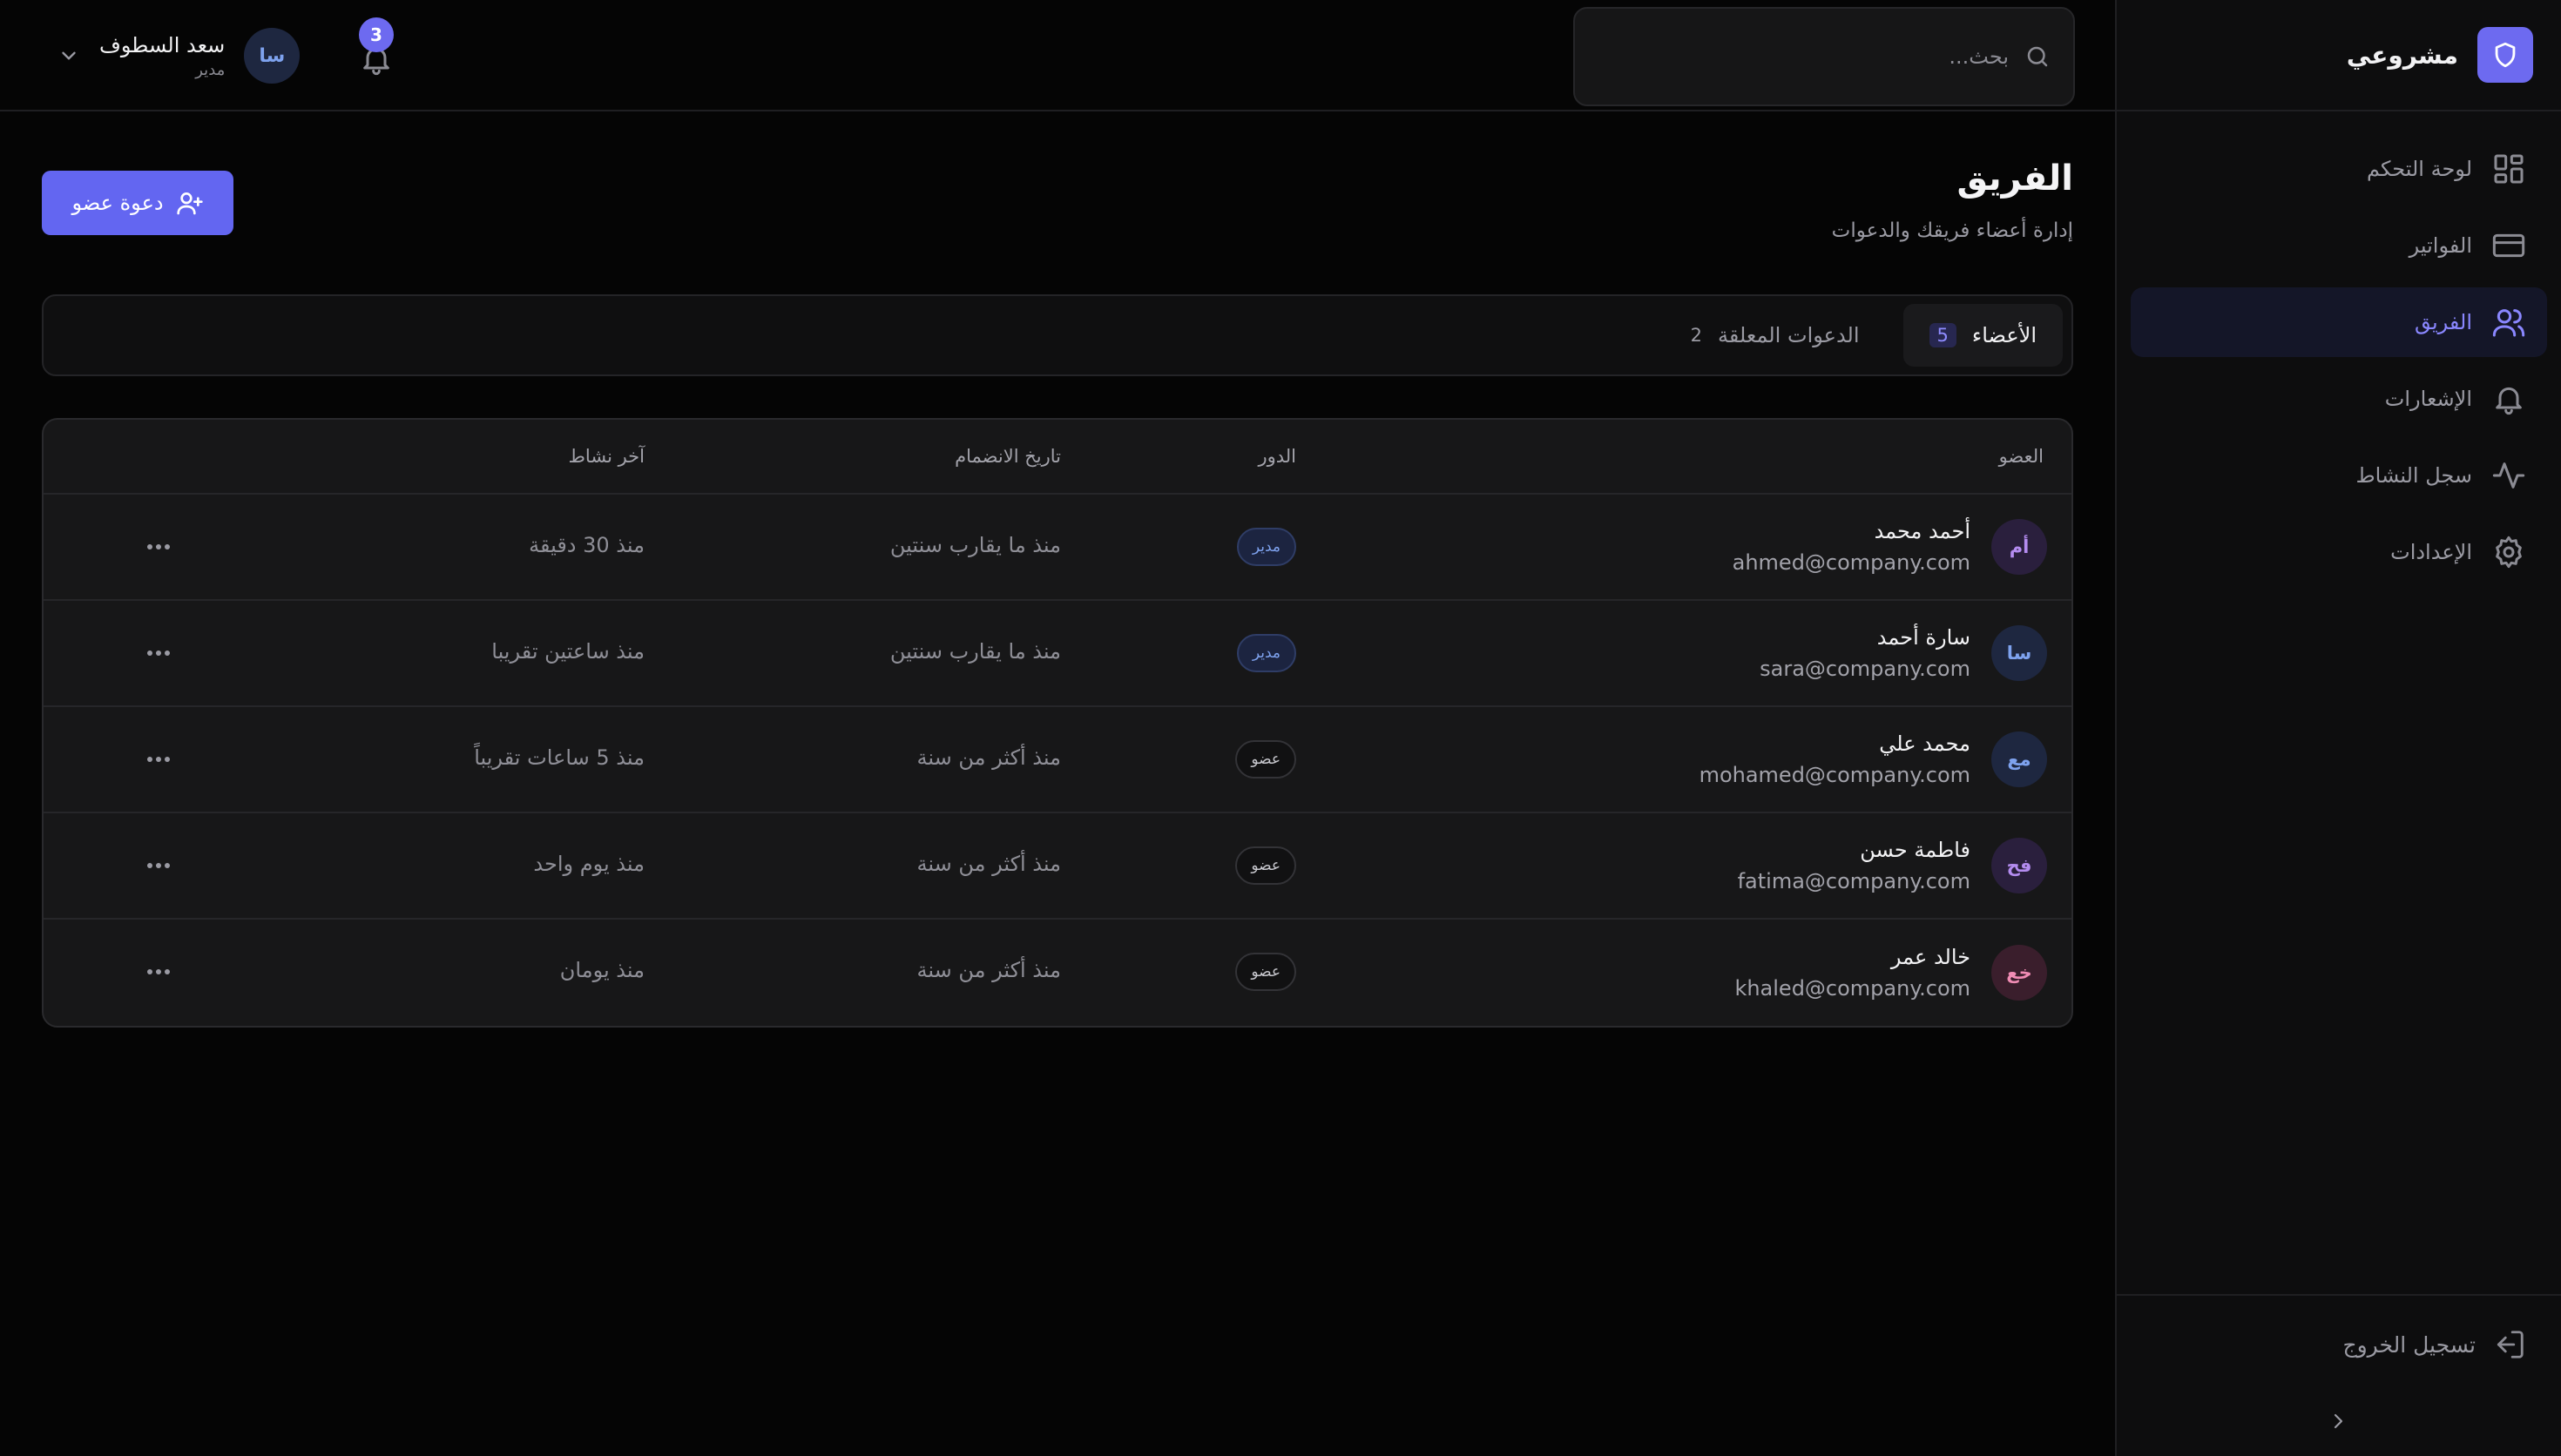  What do you see at coordinates (2402, 55) in the screenshot?
I see `brand-name: مشروعي` at bounding box center [2402, 55].